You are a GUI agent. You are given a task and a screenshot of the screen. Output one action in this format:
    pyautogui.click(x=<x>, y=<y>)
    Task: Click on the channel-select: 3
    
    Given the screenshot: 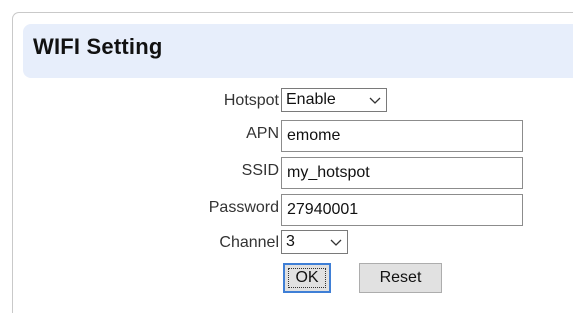 What is the action you would take?
    pyautogui.click(x=314, y=242)
    